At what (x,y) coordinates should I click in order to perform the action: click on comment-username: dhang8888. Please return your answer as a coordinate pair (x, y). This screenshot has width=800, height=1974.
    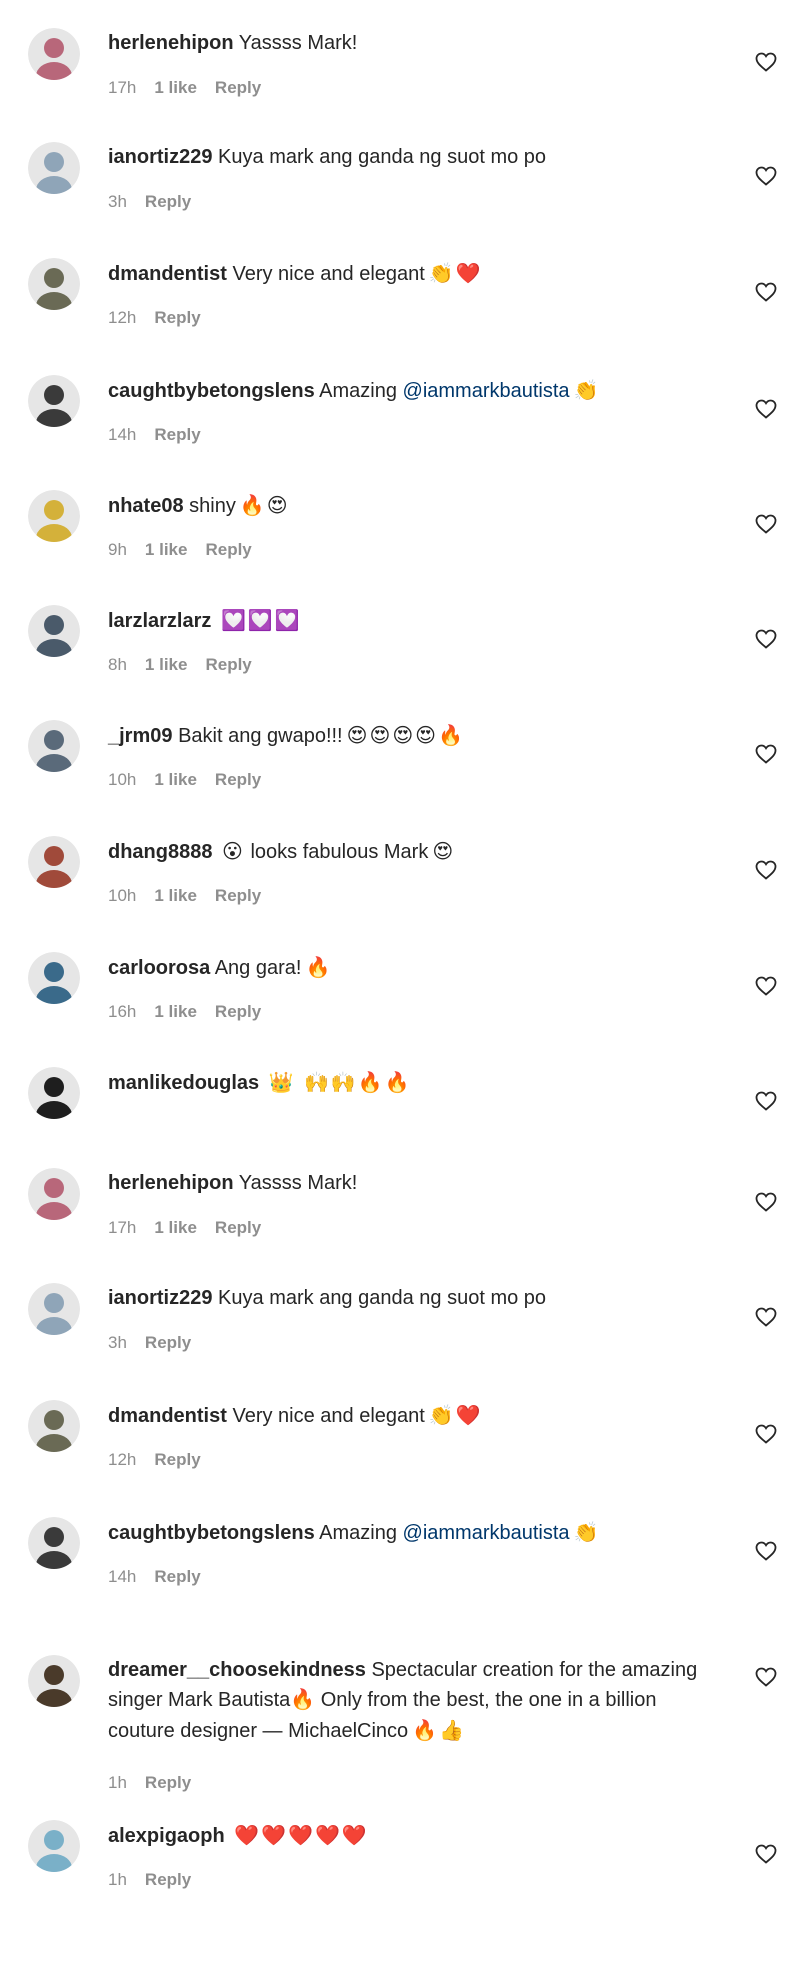
    Looking at the image, I should click on (160, 852).